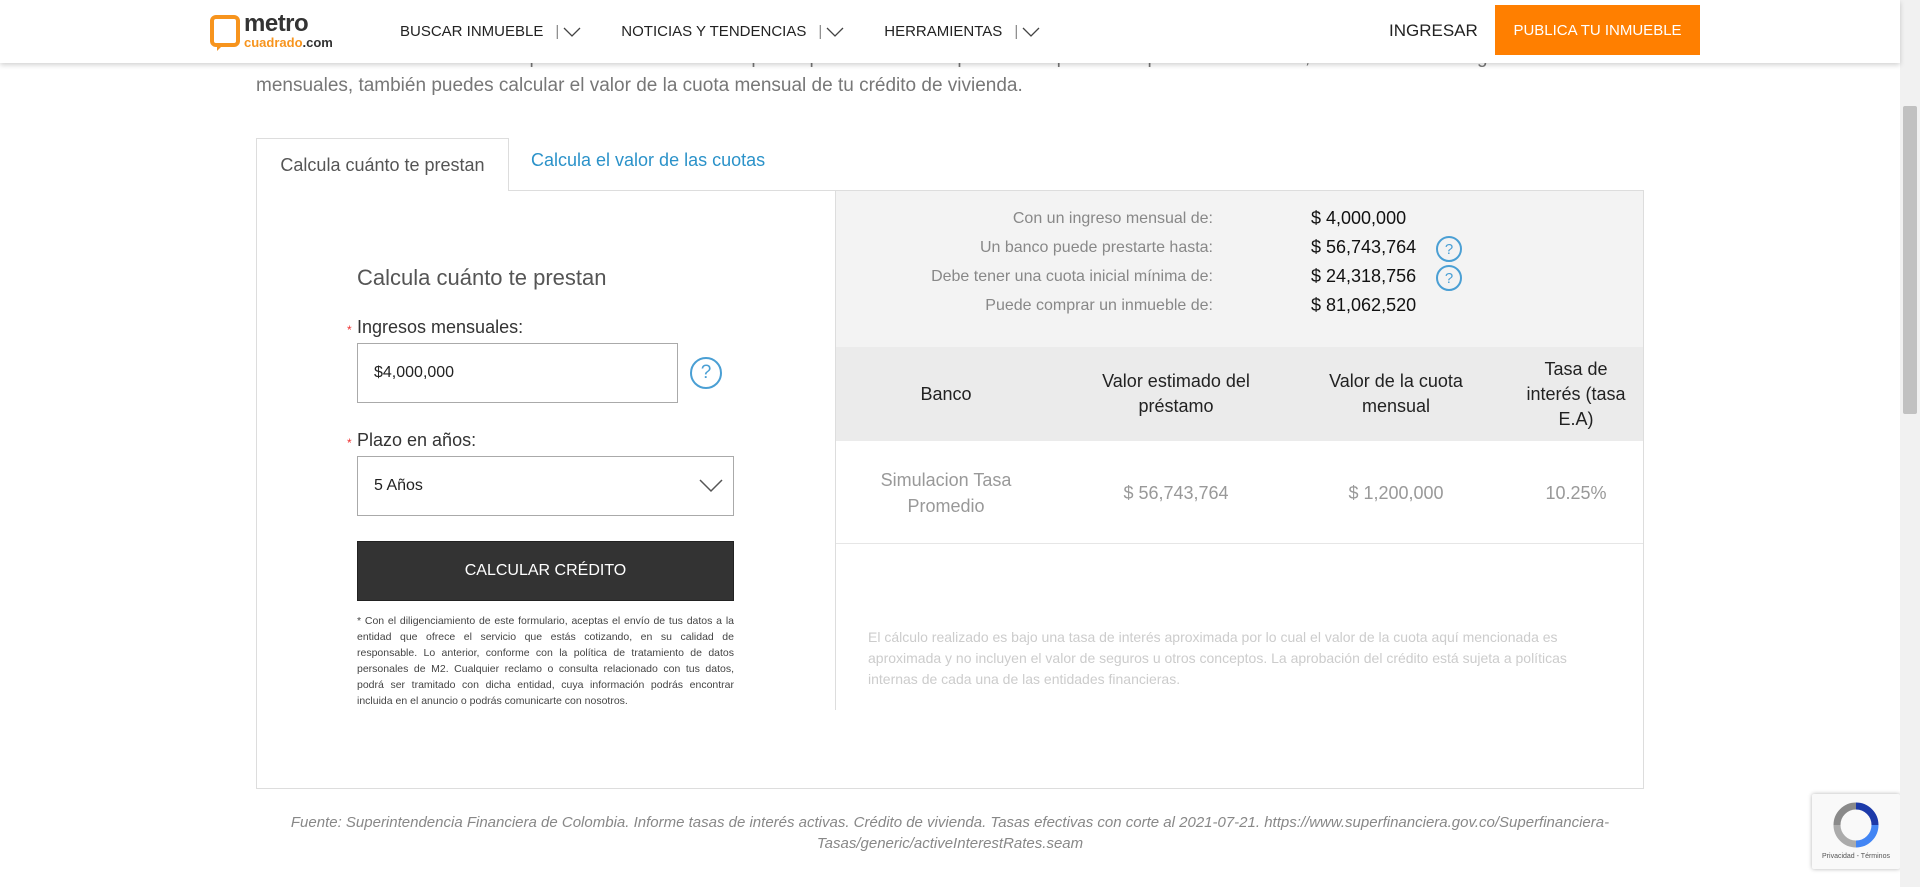  Describe the element at coordinates (490, 31) in the screenshot. I see `nav-buscar-inmueble: BUSCAR INMUEBLE |` at that location.